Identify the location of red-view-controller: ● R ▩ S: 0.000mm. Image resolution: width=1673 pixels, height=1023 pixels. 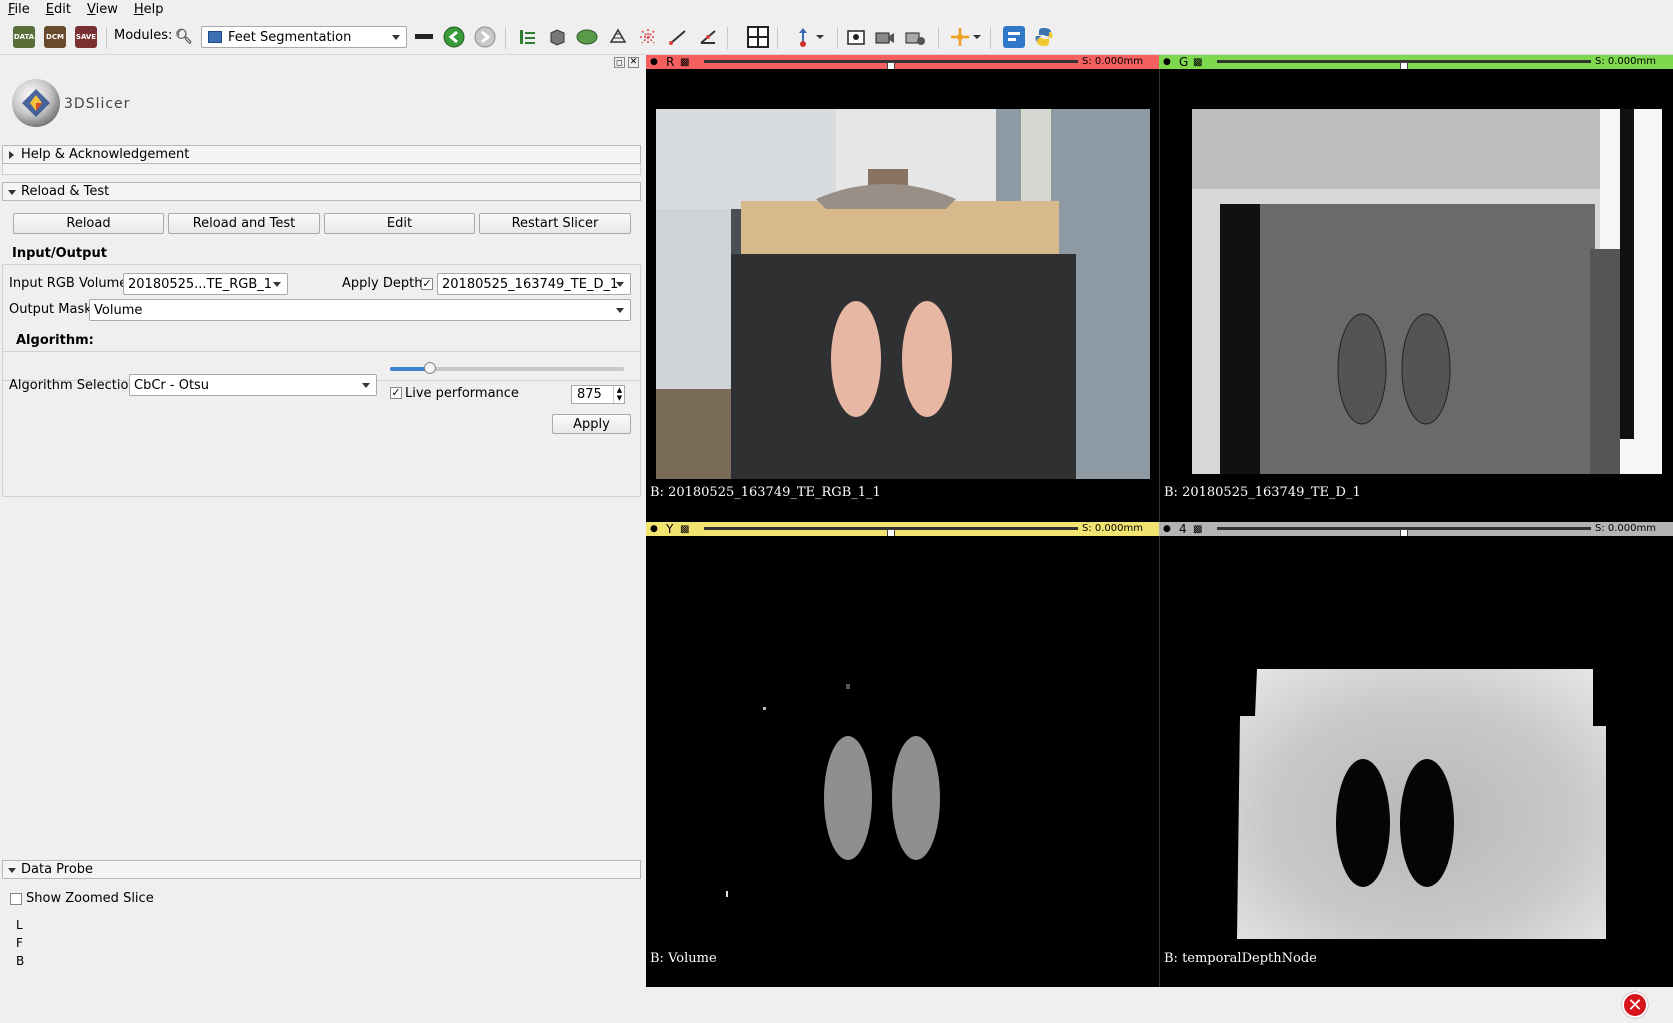
(902, 63).